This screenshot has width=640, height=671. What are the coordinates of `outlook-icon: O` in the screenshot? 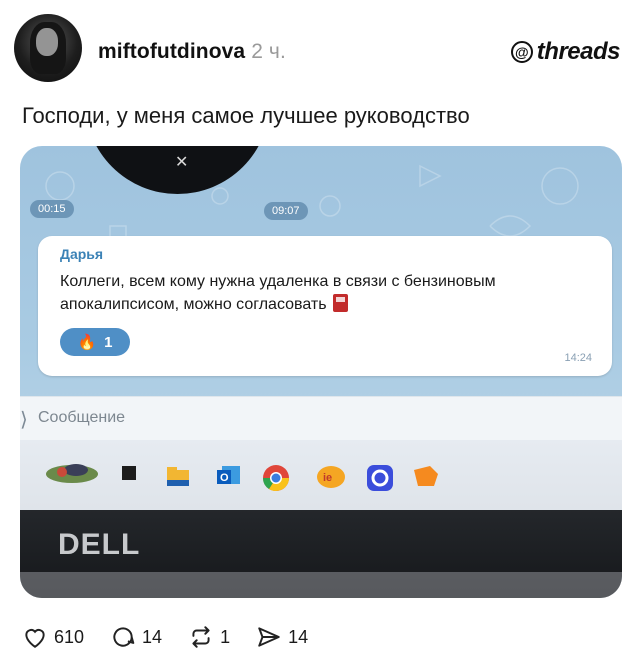 It's located at (229, 476).